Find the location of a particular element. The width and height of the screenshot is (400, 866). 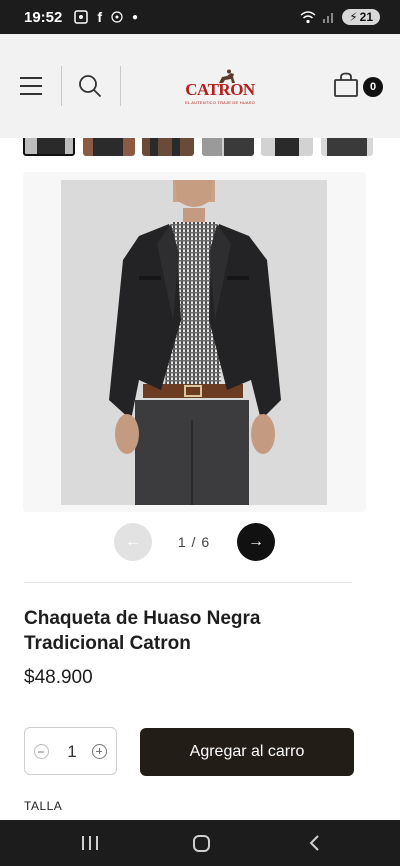

home-icon is located at coordinates (201, 843).